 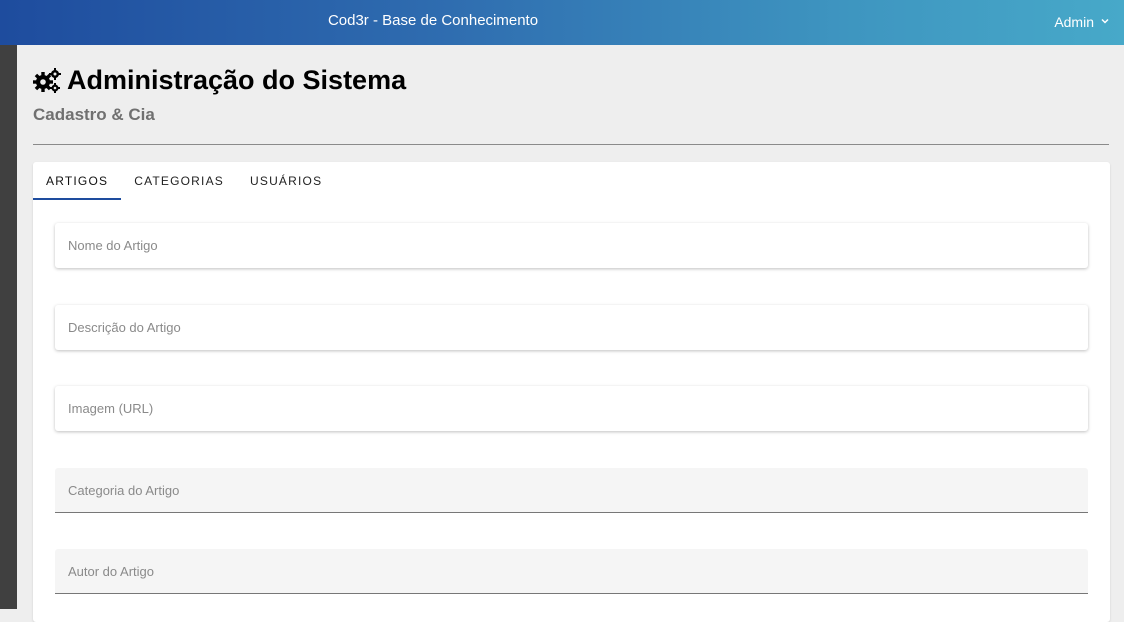 I want to click on article-author-field, so click(x=571, y=571).